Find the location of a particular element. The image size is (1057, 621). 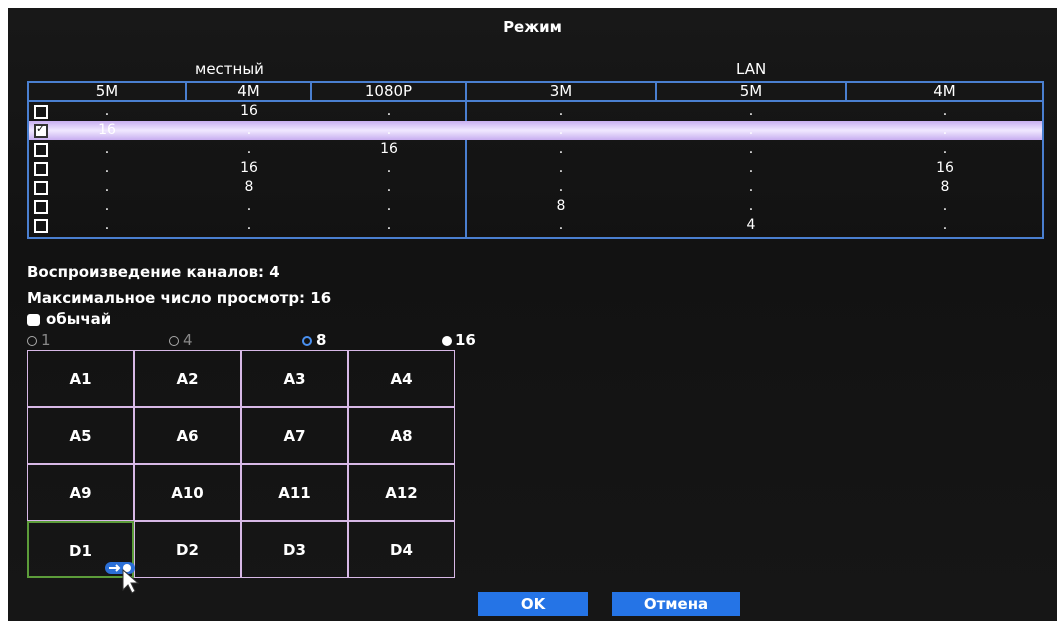

channel-cell: D4 is located at coordinates (401, 549).